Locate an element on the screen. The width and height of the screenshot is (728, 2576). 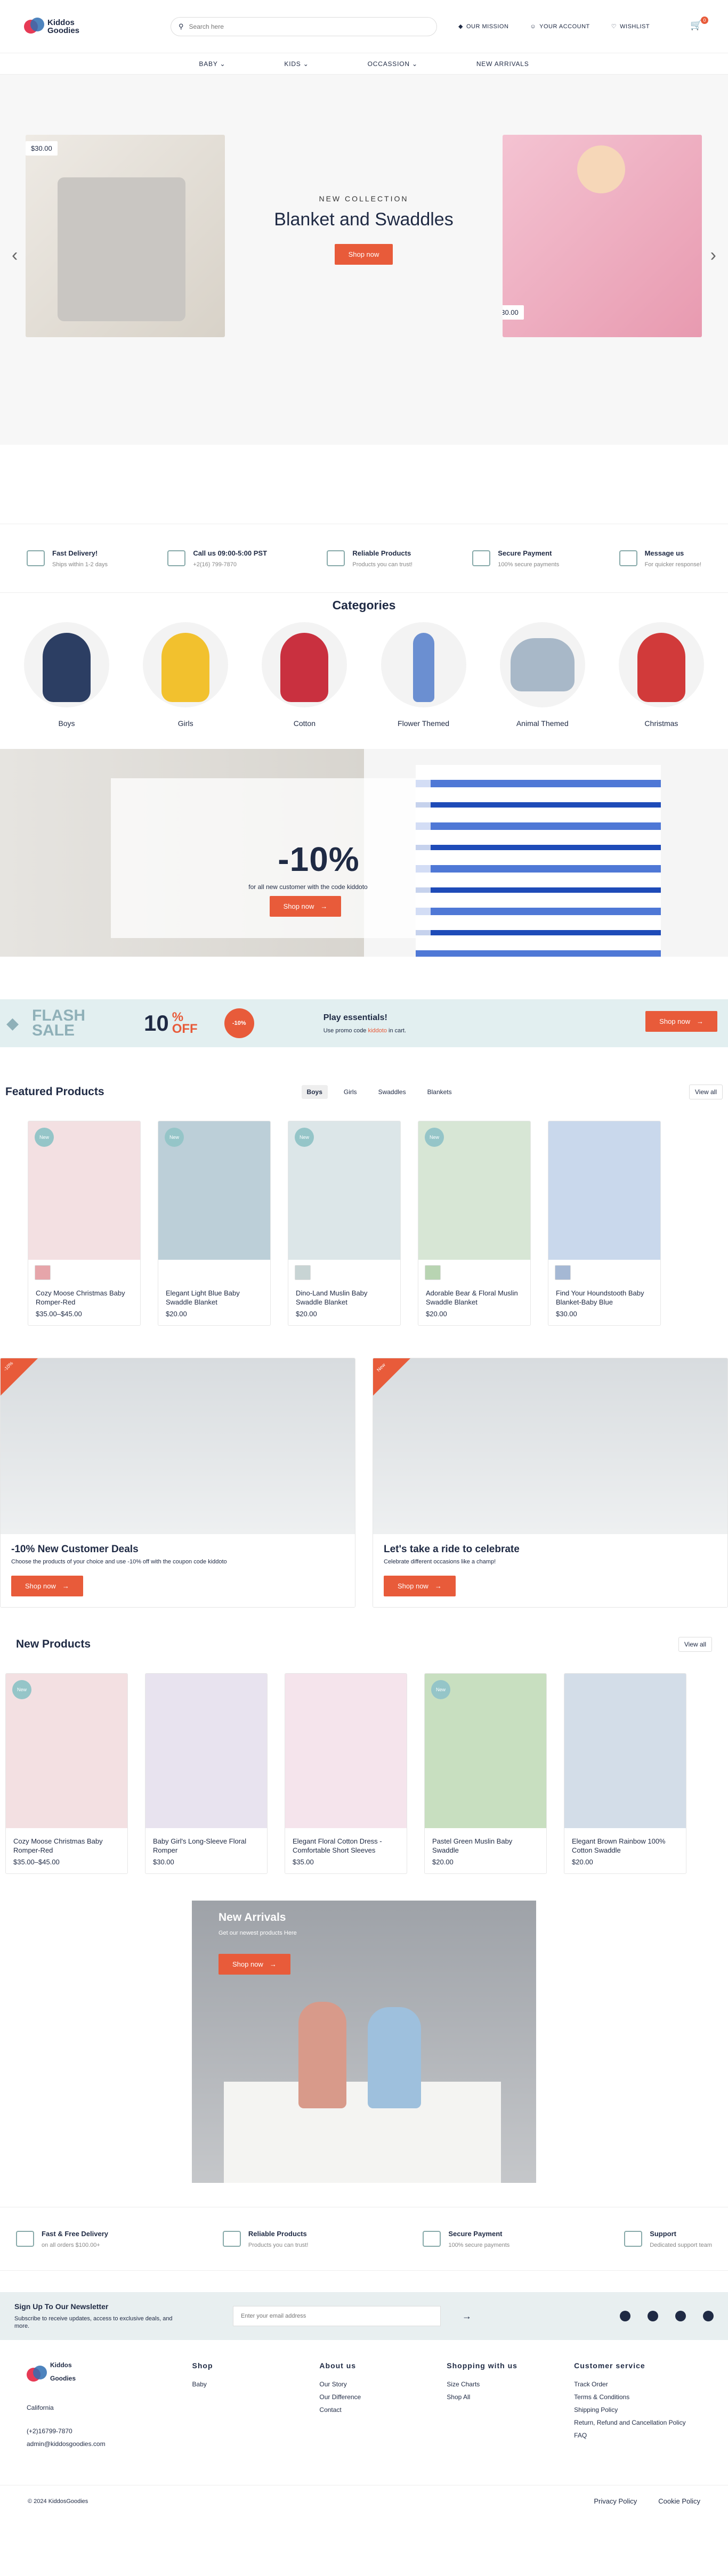
footer-phone: (+2)16799-7870 is located at coordinates (109, 2431).